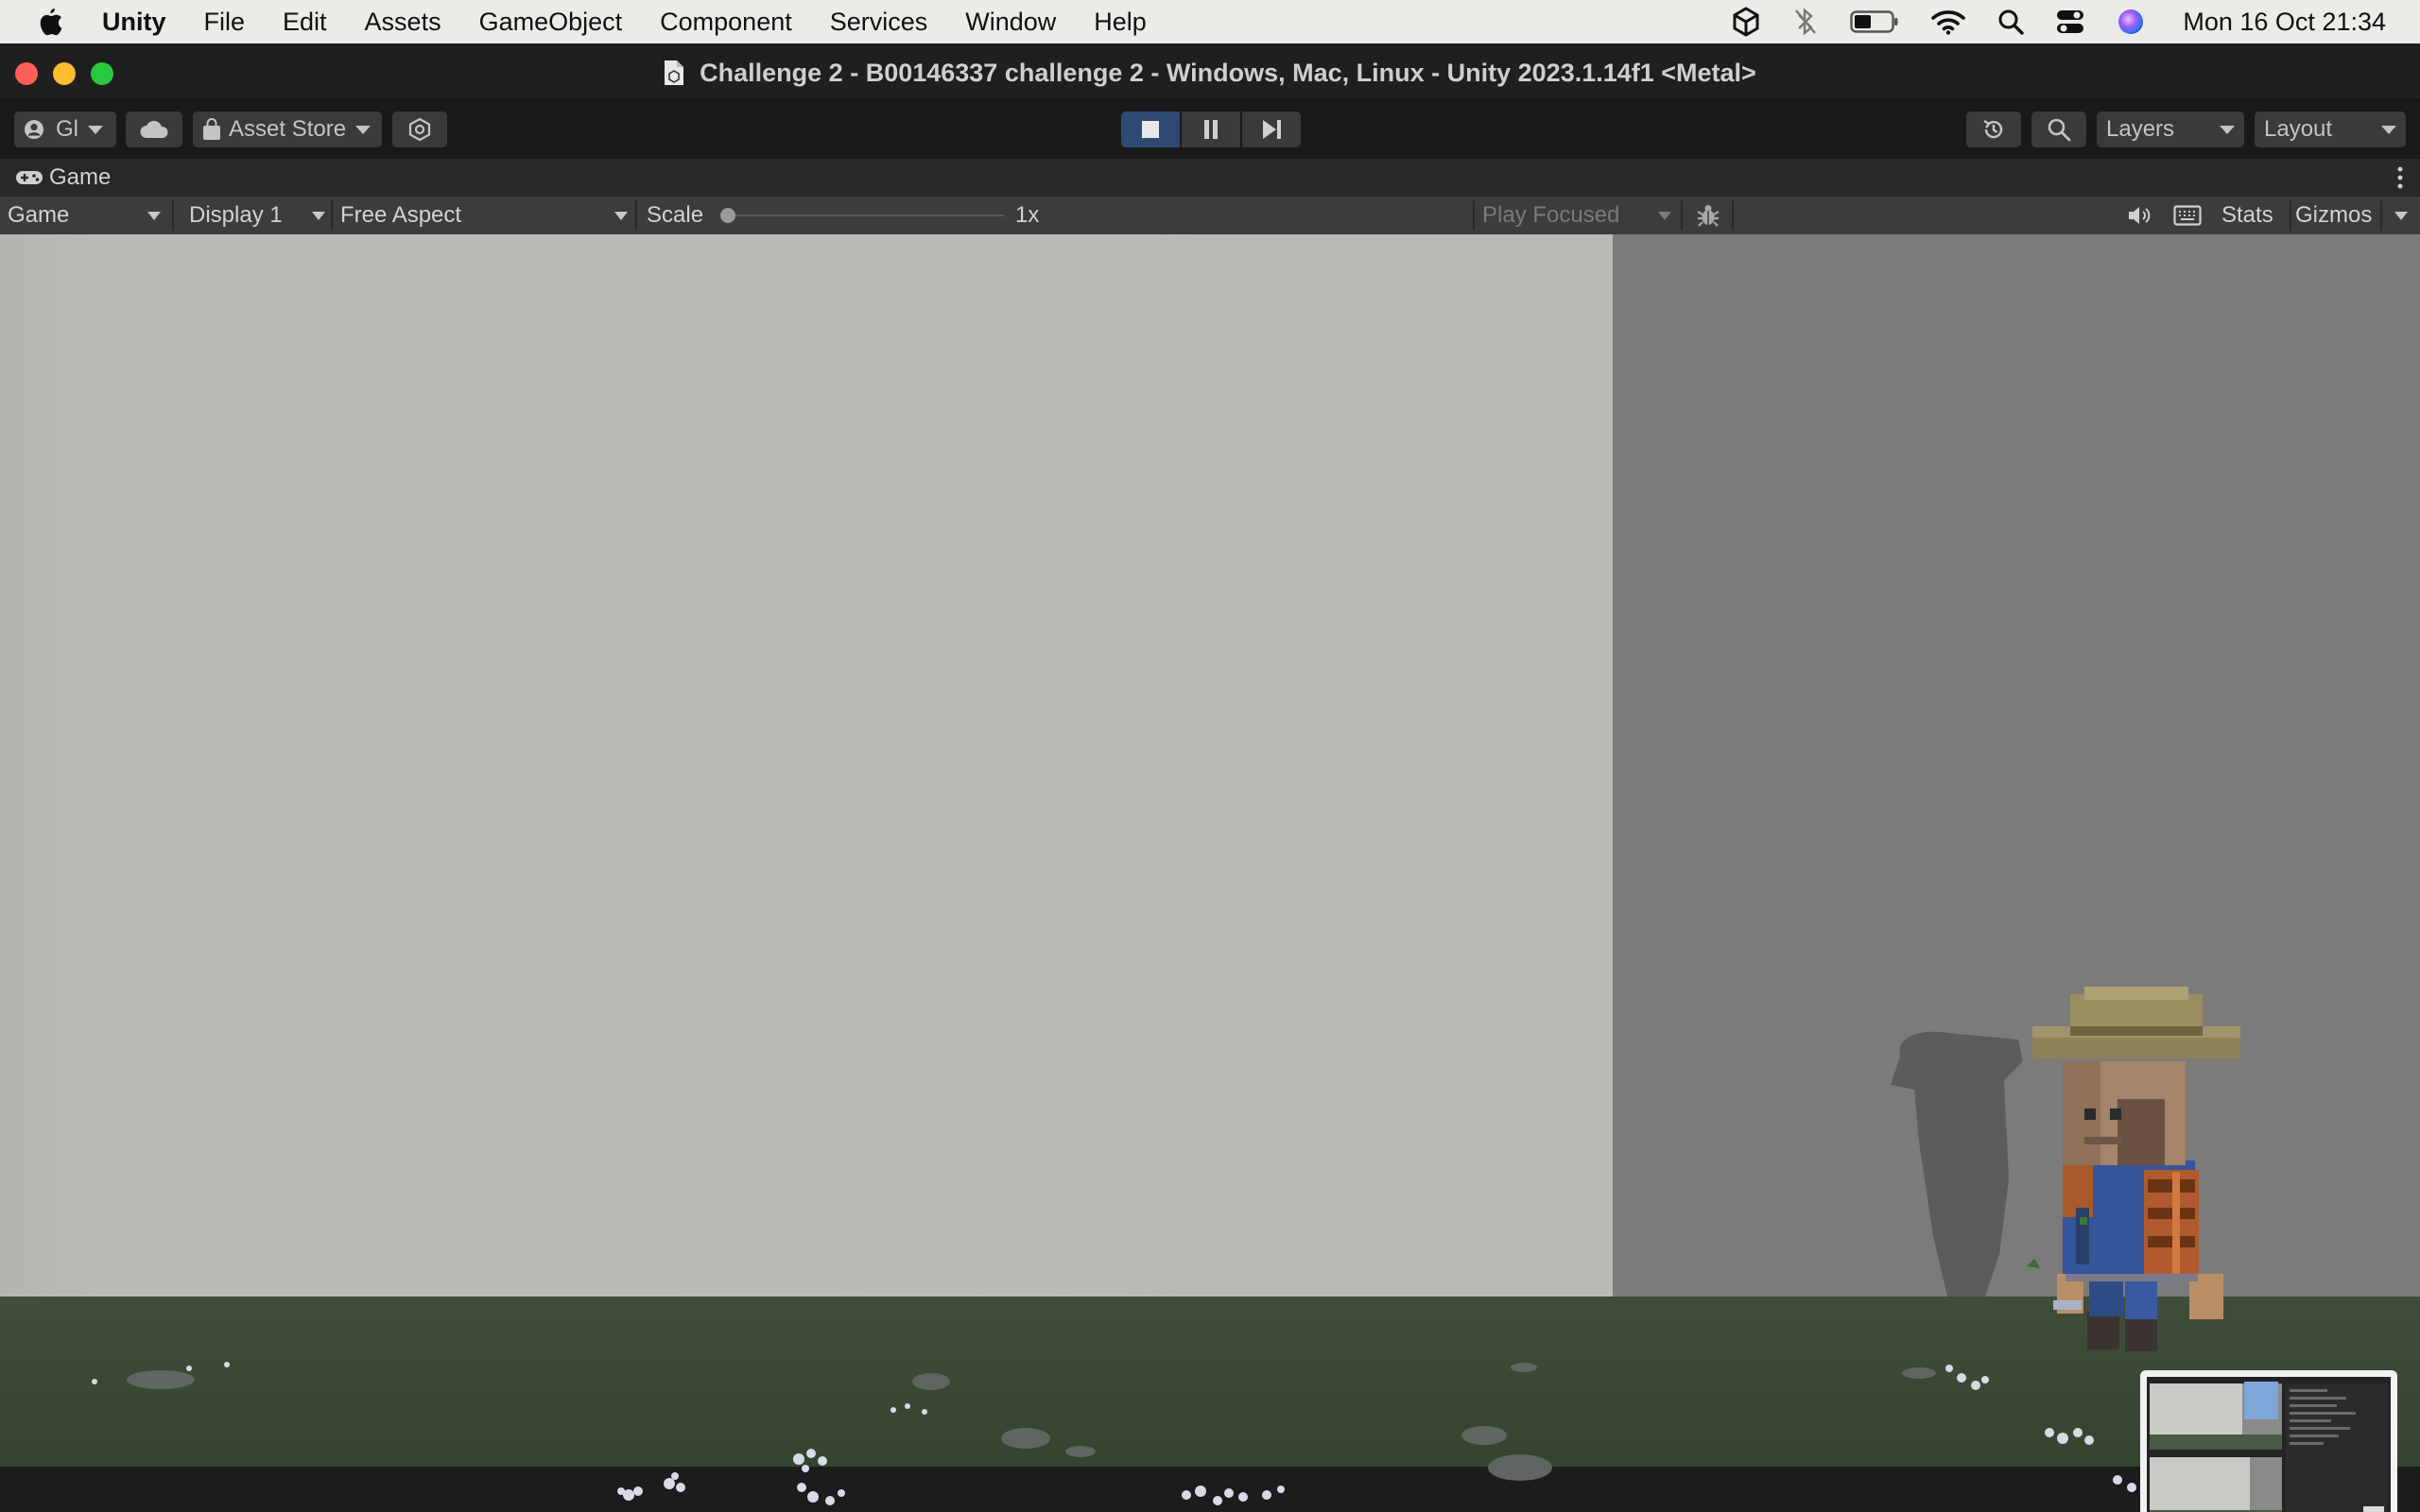  I want to click on aspect-label: Free Aspect, so click(401, 215).